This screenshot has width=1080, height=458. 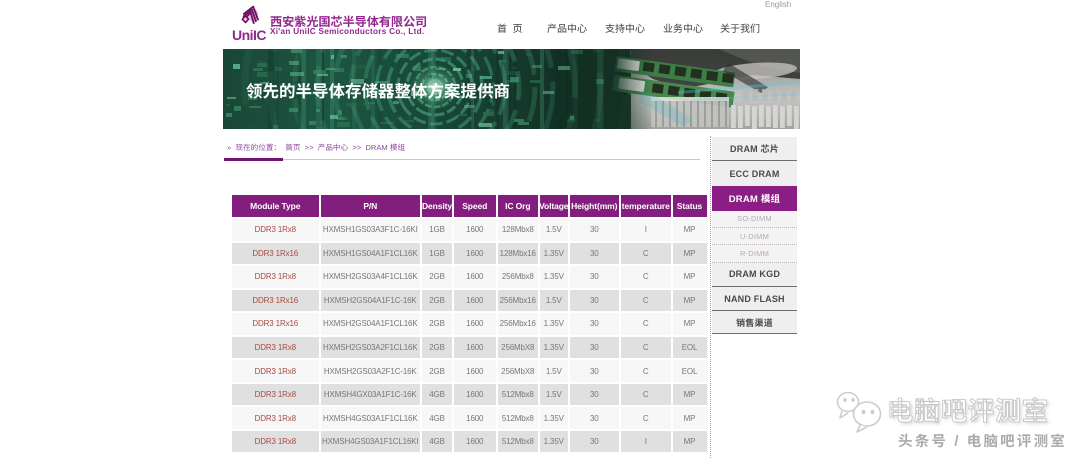 What do you see at coordinates (378, 91) in the screenshot?
I see `svg-text: 领先的半导体存储器整体方案提供商` at bounding box center [378, 91].